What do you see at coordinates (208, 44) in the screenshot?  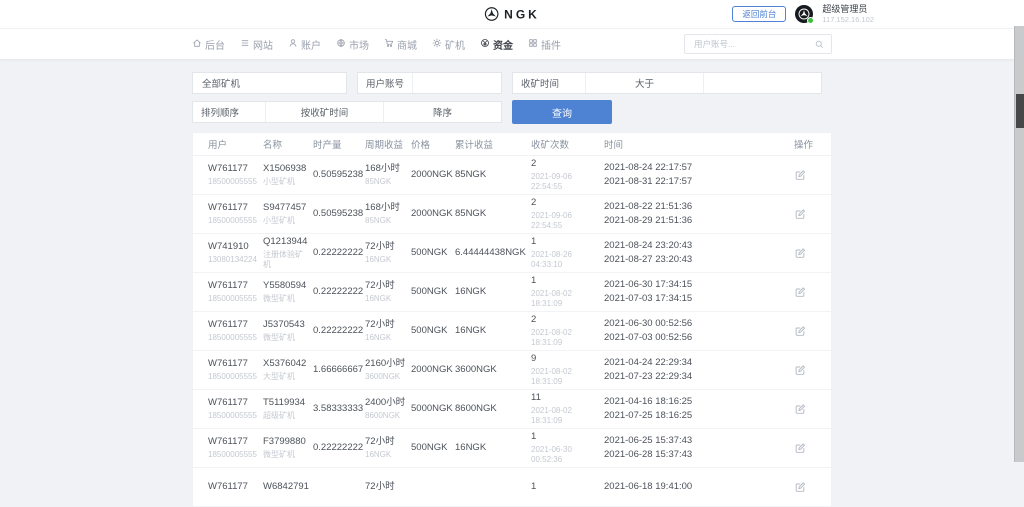 I see `nav-item-后台: 后台` at bounding box center [208, 44].